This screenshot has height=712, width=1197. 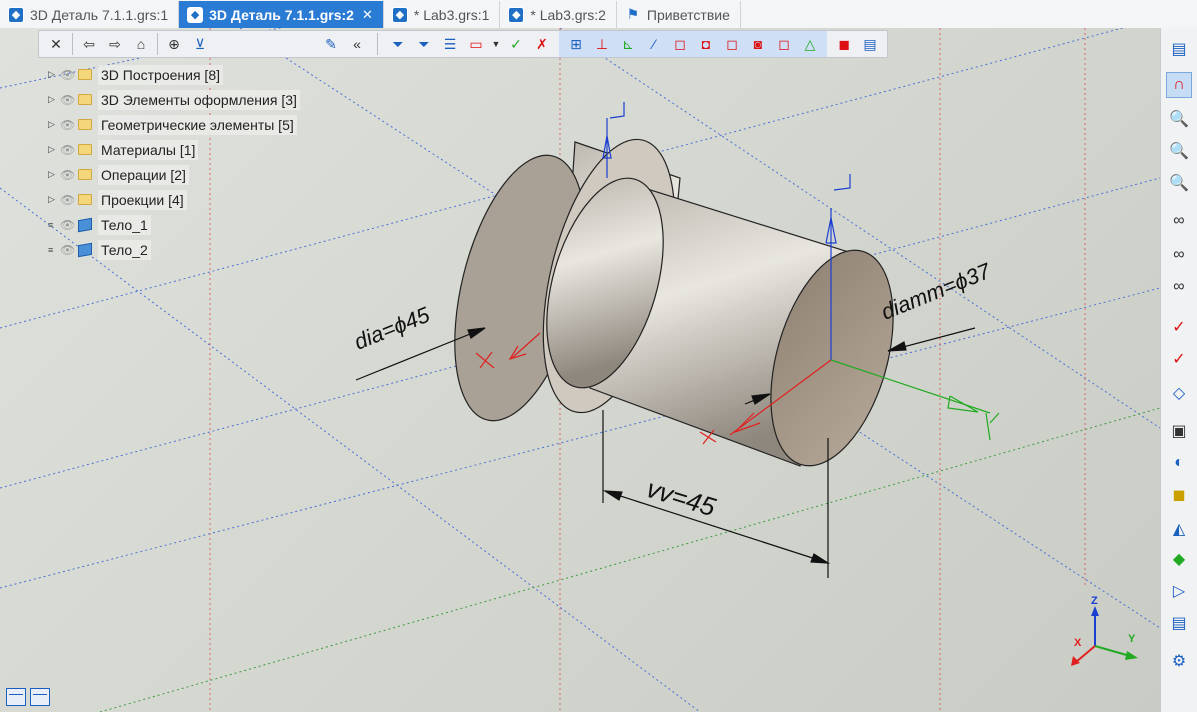 What do you see at coordinates (89, 44) in the screenshot?
I see `back-icon: ⇦` at bounding box center [89, 44].